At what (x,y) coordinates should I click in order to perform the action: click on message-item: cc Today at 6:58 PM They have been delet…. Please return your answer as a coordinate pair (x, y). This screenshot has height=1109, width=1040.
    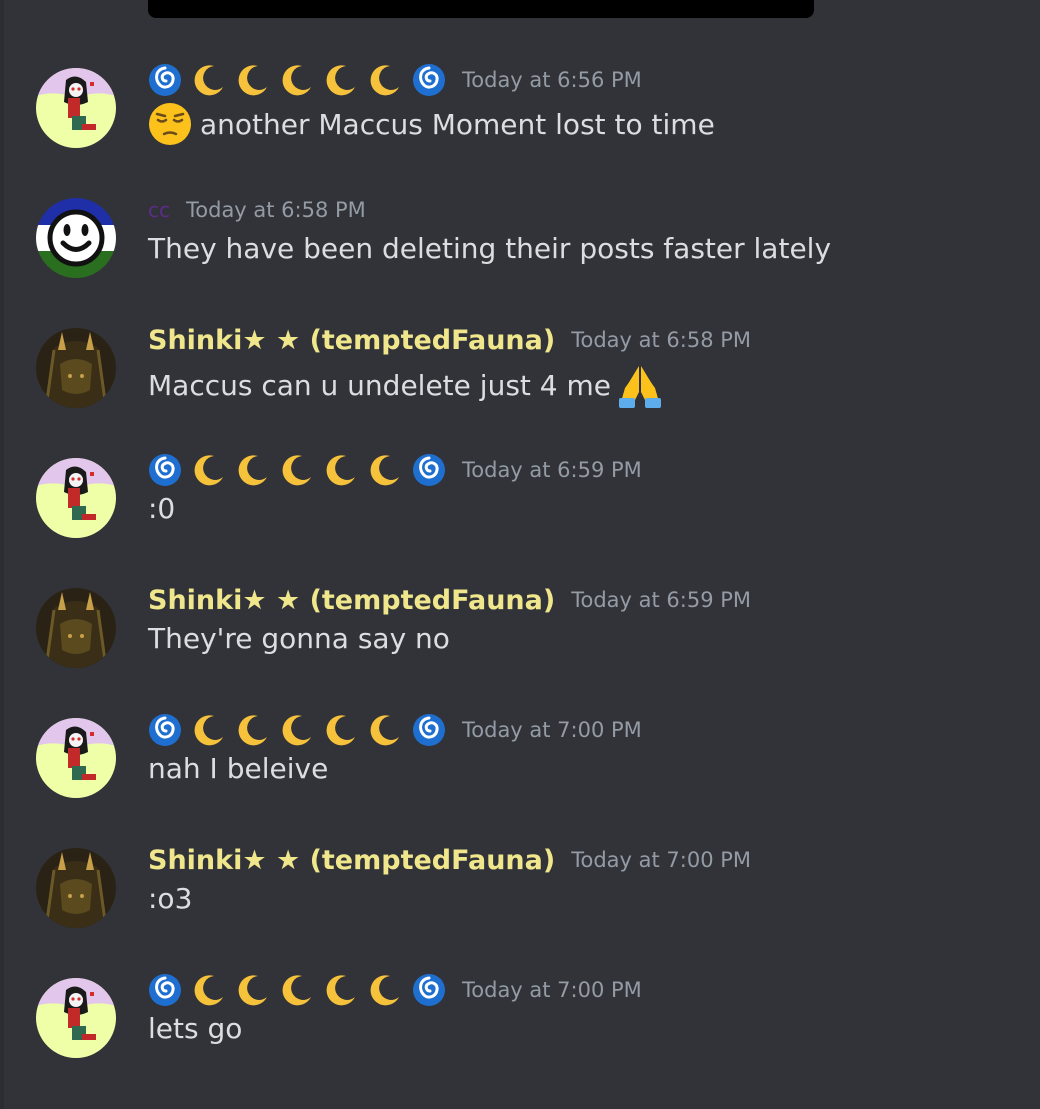
    Looking at the image, I should click on (520, 240).